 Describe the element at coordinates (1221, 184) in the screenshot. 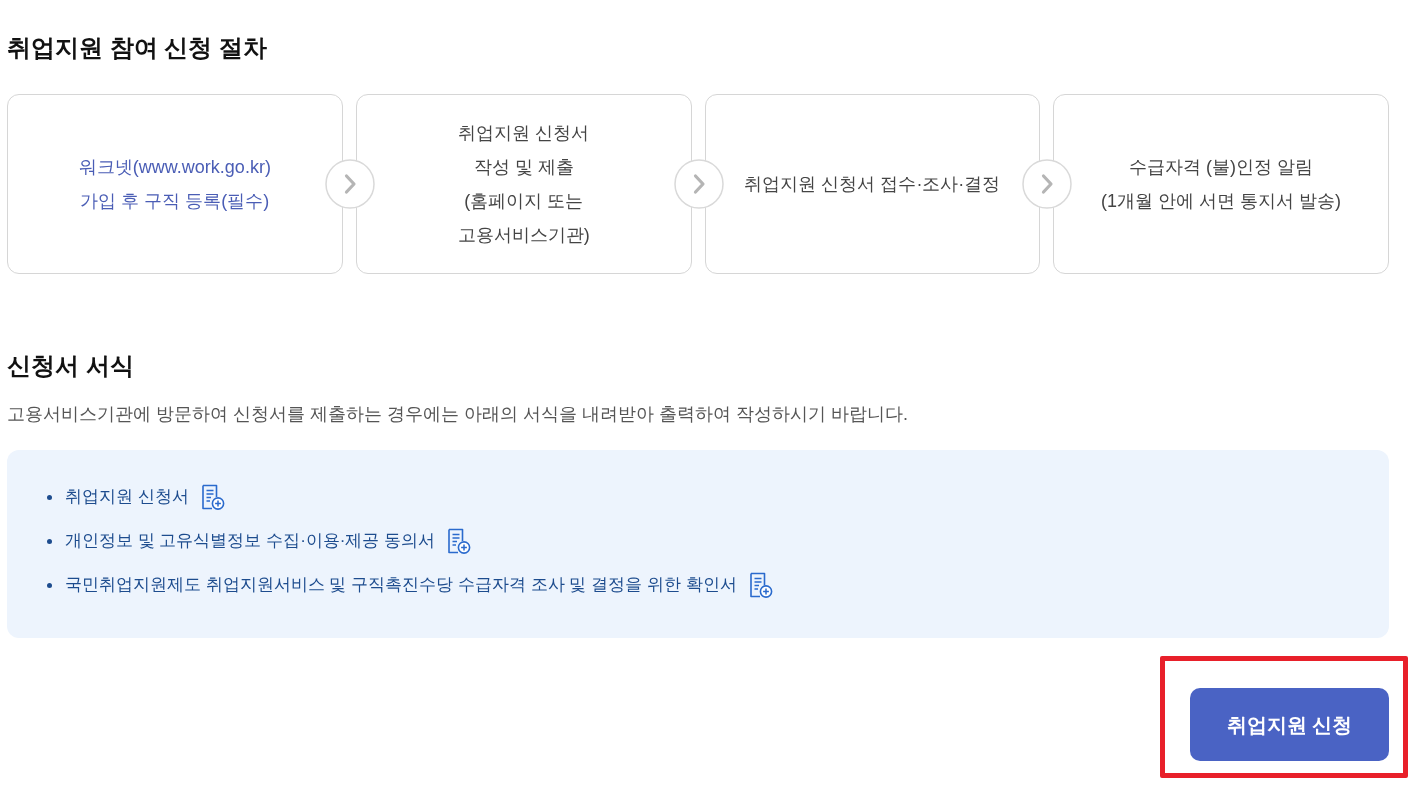

I see `step-text: 수급자격 (불)인정 알림 (1개월 안에 서면 통지서 발송)` at that location.